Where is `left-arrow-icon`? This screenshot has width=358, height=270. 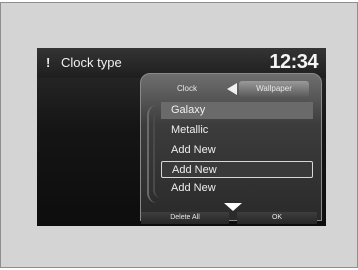 left-arrow-icon is located at coordinates (232, 89).